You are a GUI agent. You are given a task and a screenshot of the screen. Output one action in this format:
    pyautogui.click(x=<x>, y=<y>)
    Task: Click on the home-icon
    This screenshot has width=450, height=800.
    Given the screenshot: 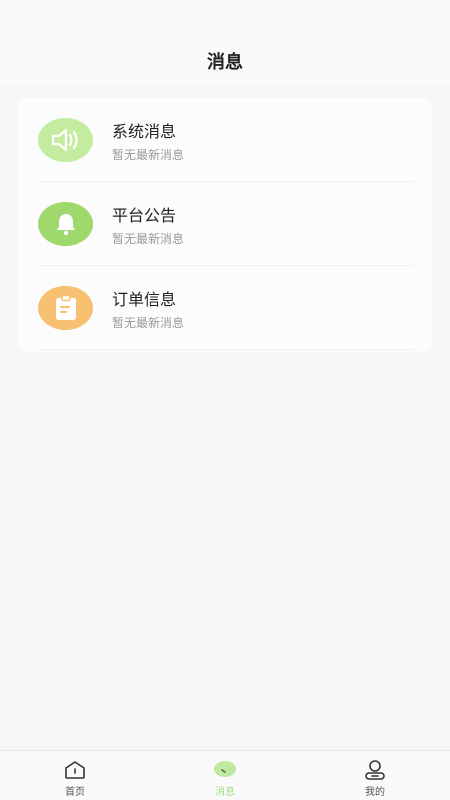 What is the action you would take?
    pyautogui.click(x=75, y=770)
    